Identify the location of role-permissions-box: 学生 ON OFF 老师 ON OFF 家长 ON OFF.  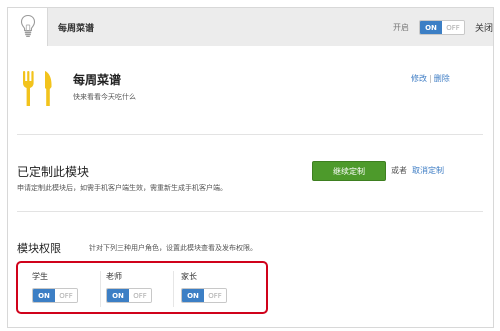
(142, 287).